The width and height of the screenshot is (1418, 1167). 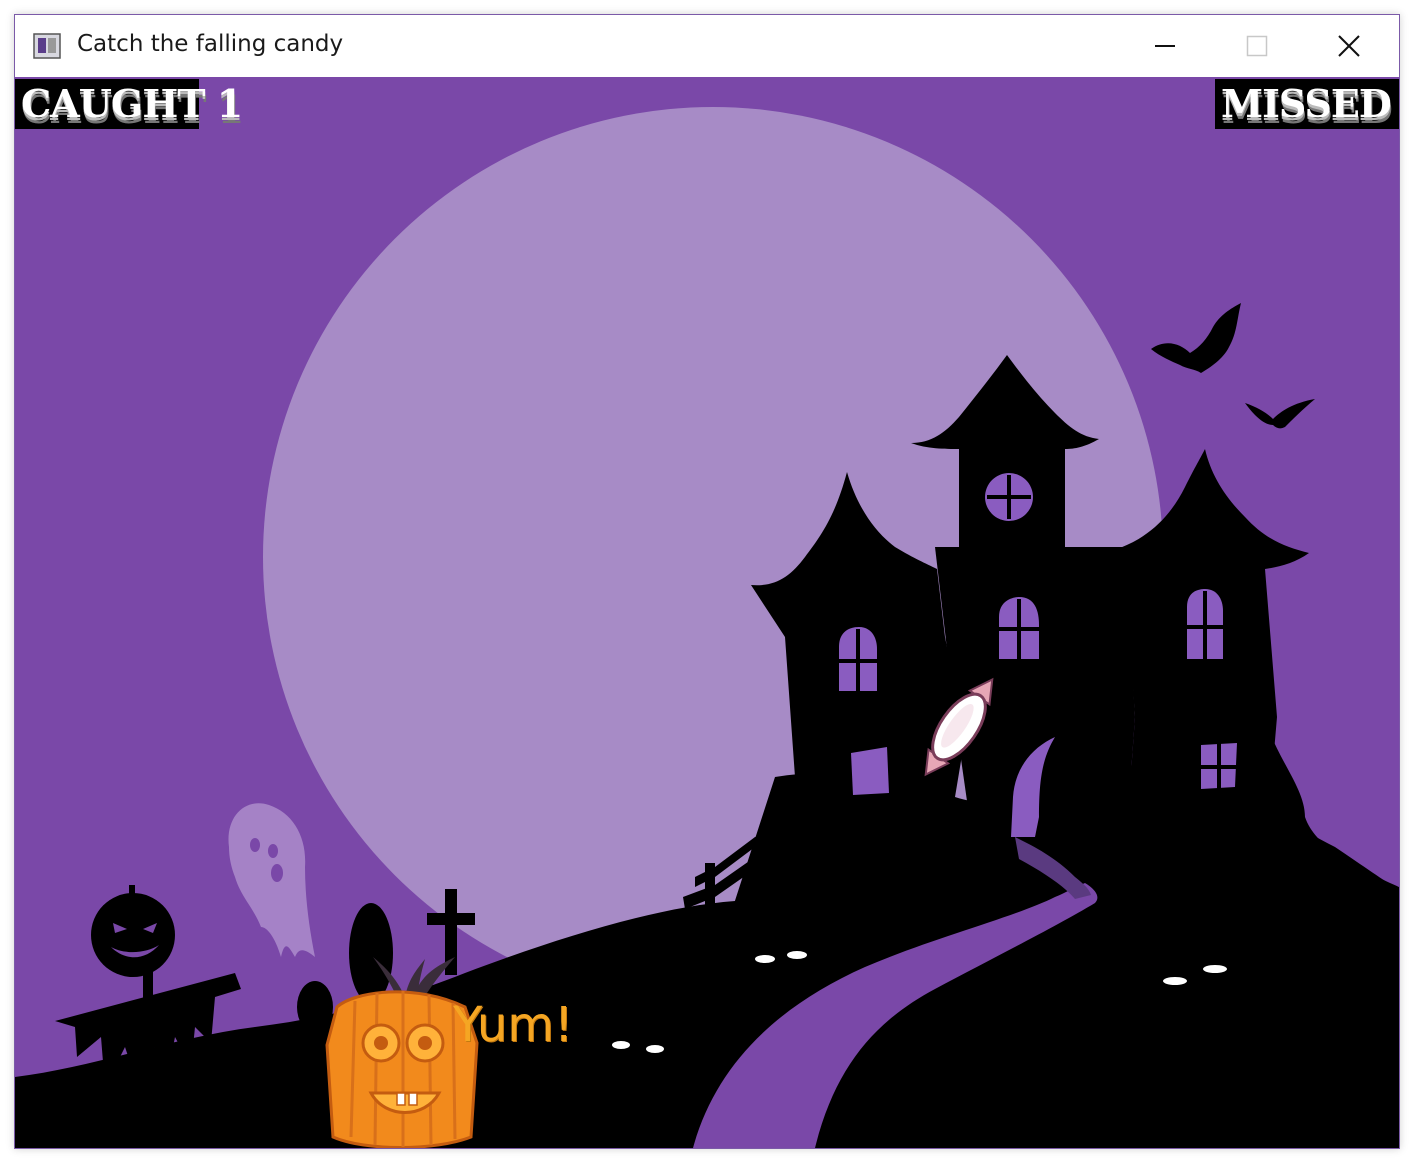 What do you see at coordinates (47, 46) in the screenshot?
I see `app-window-icon` at bounding box center [47, 46].